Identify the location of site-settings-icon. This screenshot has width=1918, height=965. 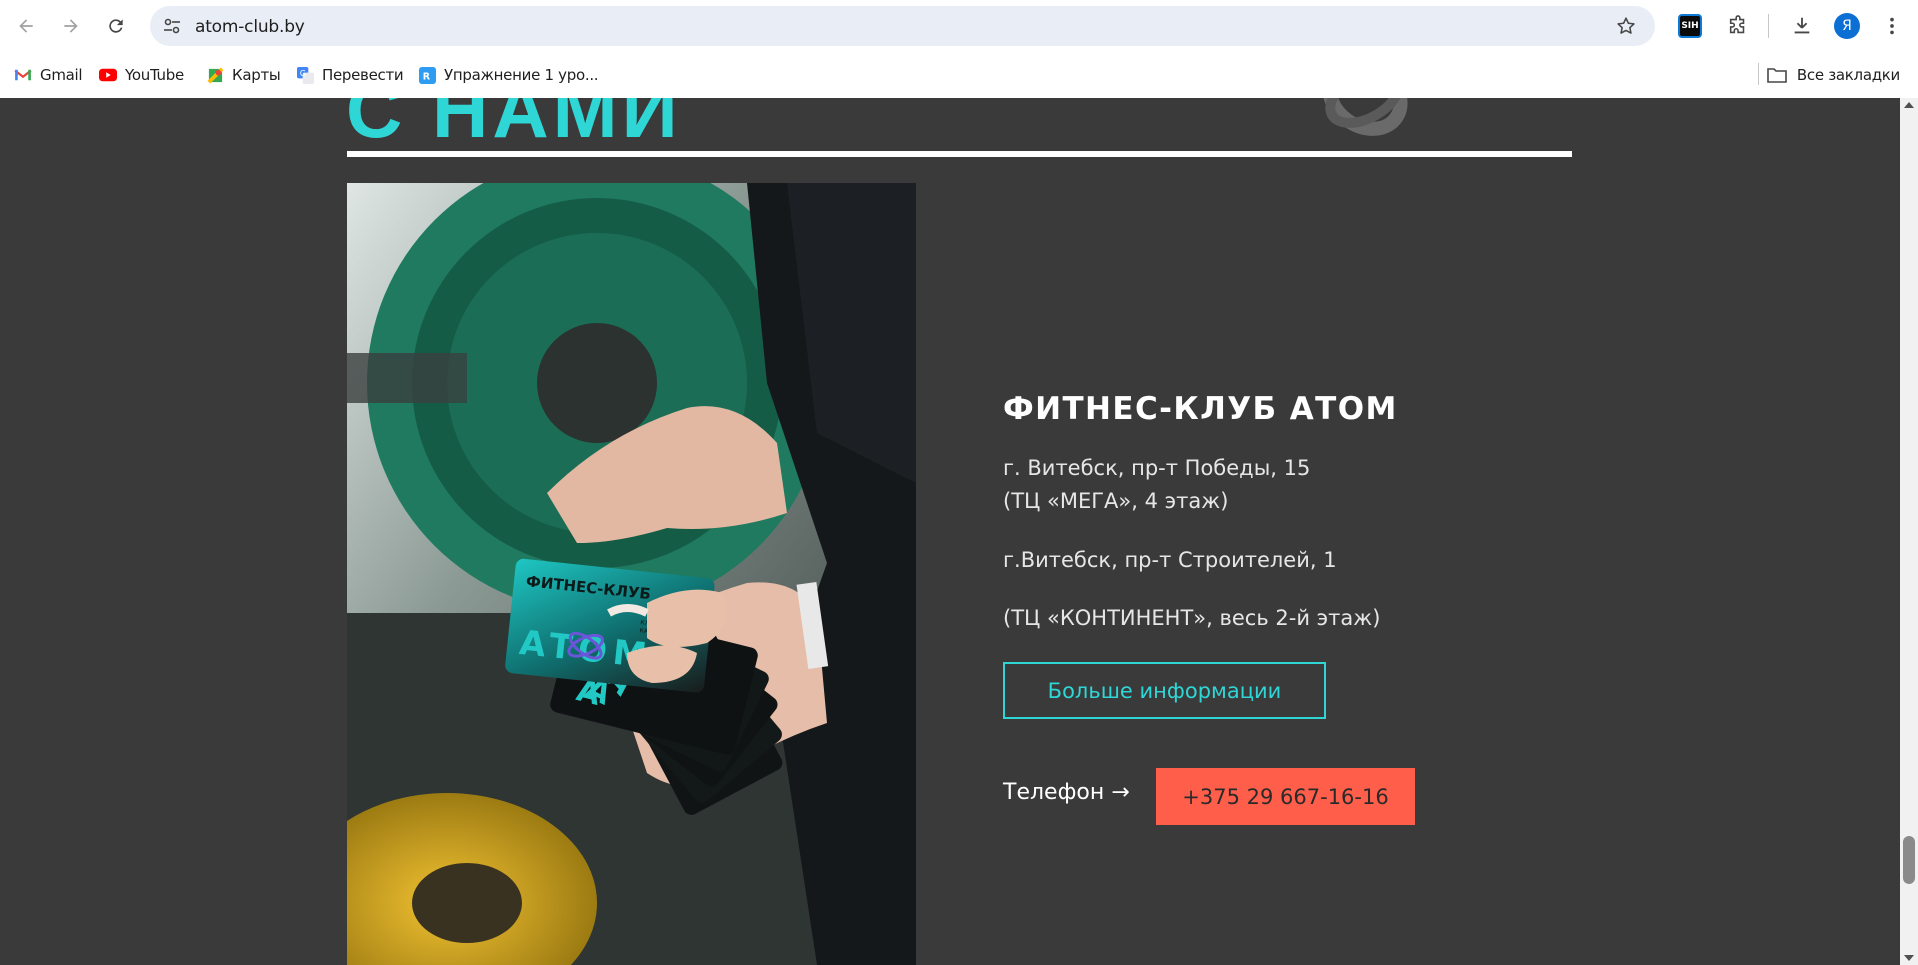
(172, 26).